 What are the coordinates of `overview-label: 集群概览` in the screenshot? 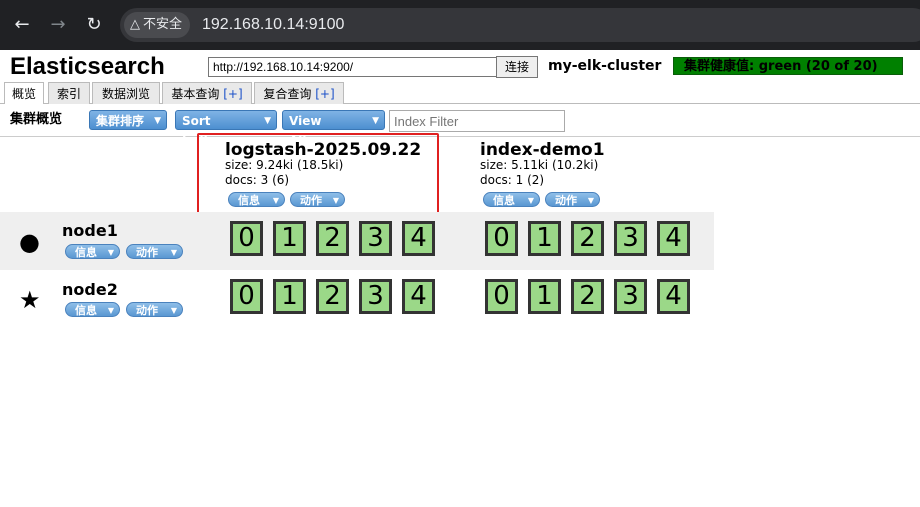 It's located at (36, 119).